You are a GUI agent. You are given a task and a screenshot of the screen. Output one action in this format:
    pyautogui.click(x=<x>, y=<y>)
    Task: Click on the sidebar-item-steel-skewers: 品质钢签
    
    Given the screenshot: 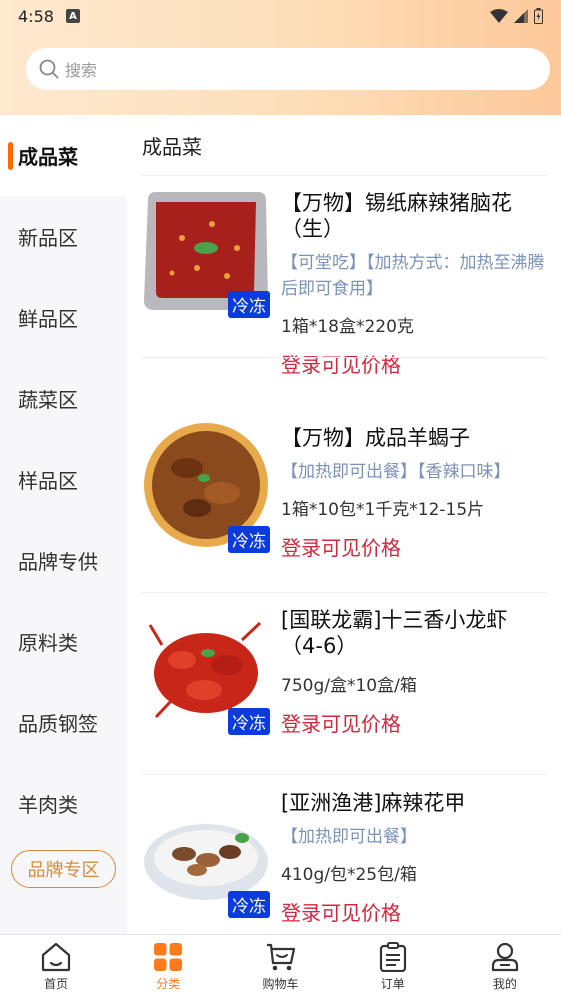 What is the action you would take?
    pyautogui.click(x=63, y=722)
    